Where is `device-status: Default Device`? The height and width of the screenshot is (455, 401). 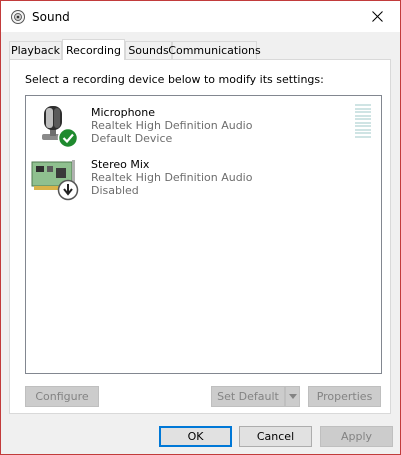
device-status: Default Device is located at coordinates (132, 138).